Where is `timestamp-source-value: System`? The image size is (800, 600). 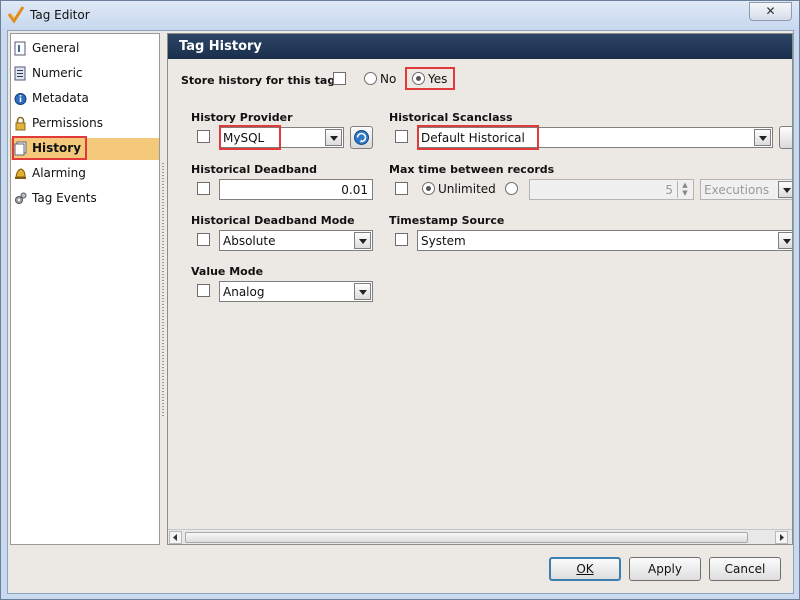
timestamp-source-value: System is located at coordinates (443, 241).